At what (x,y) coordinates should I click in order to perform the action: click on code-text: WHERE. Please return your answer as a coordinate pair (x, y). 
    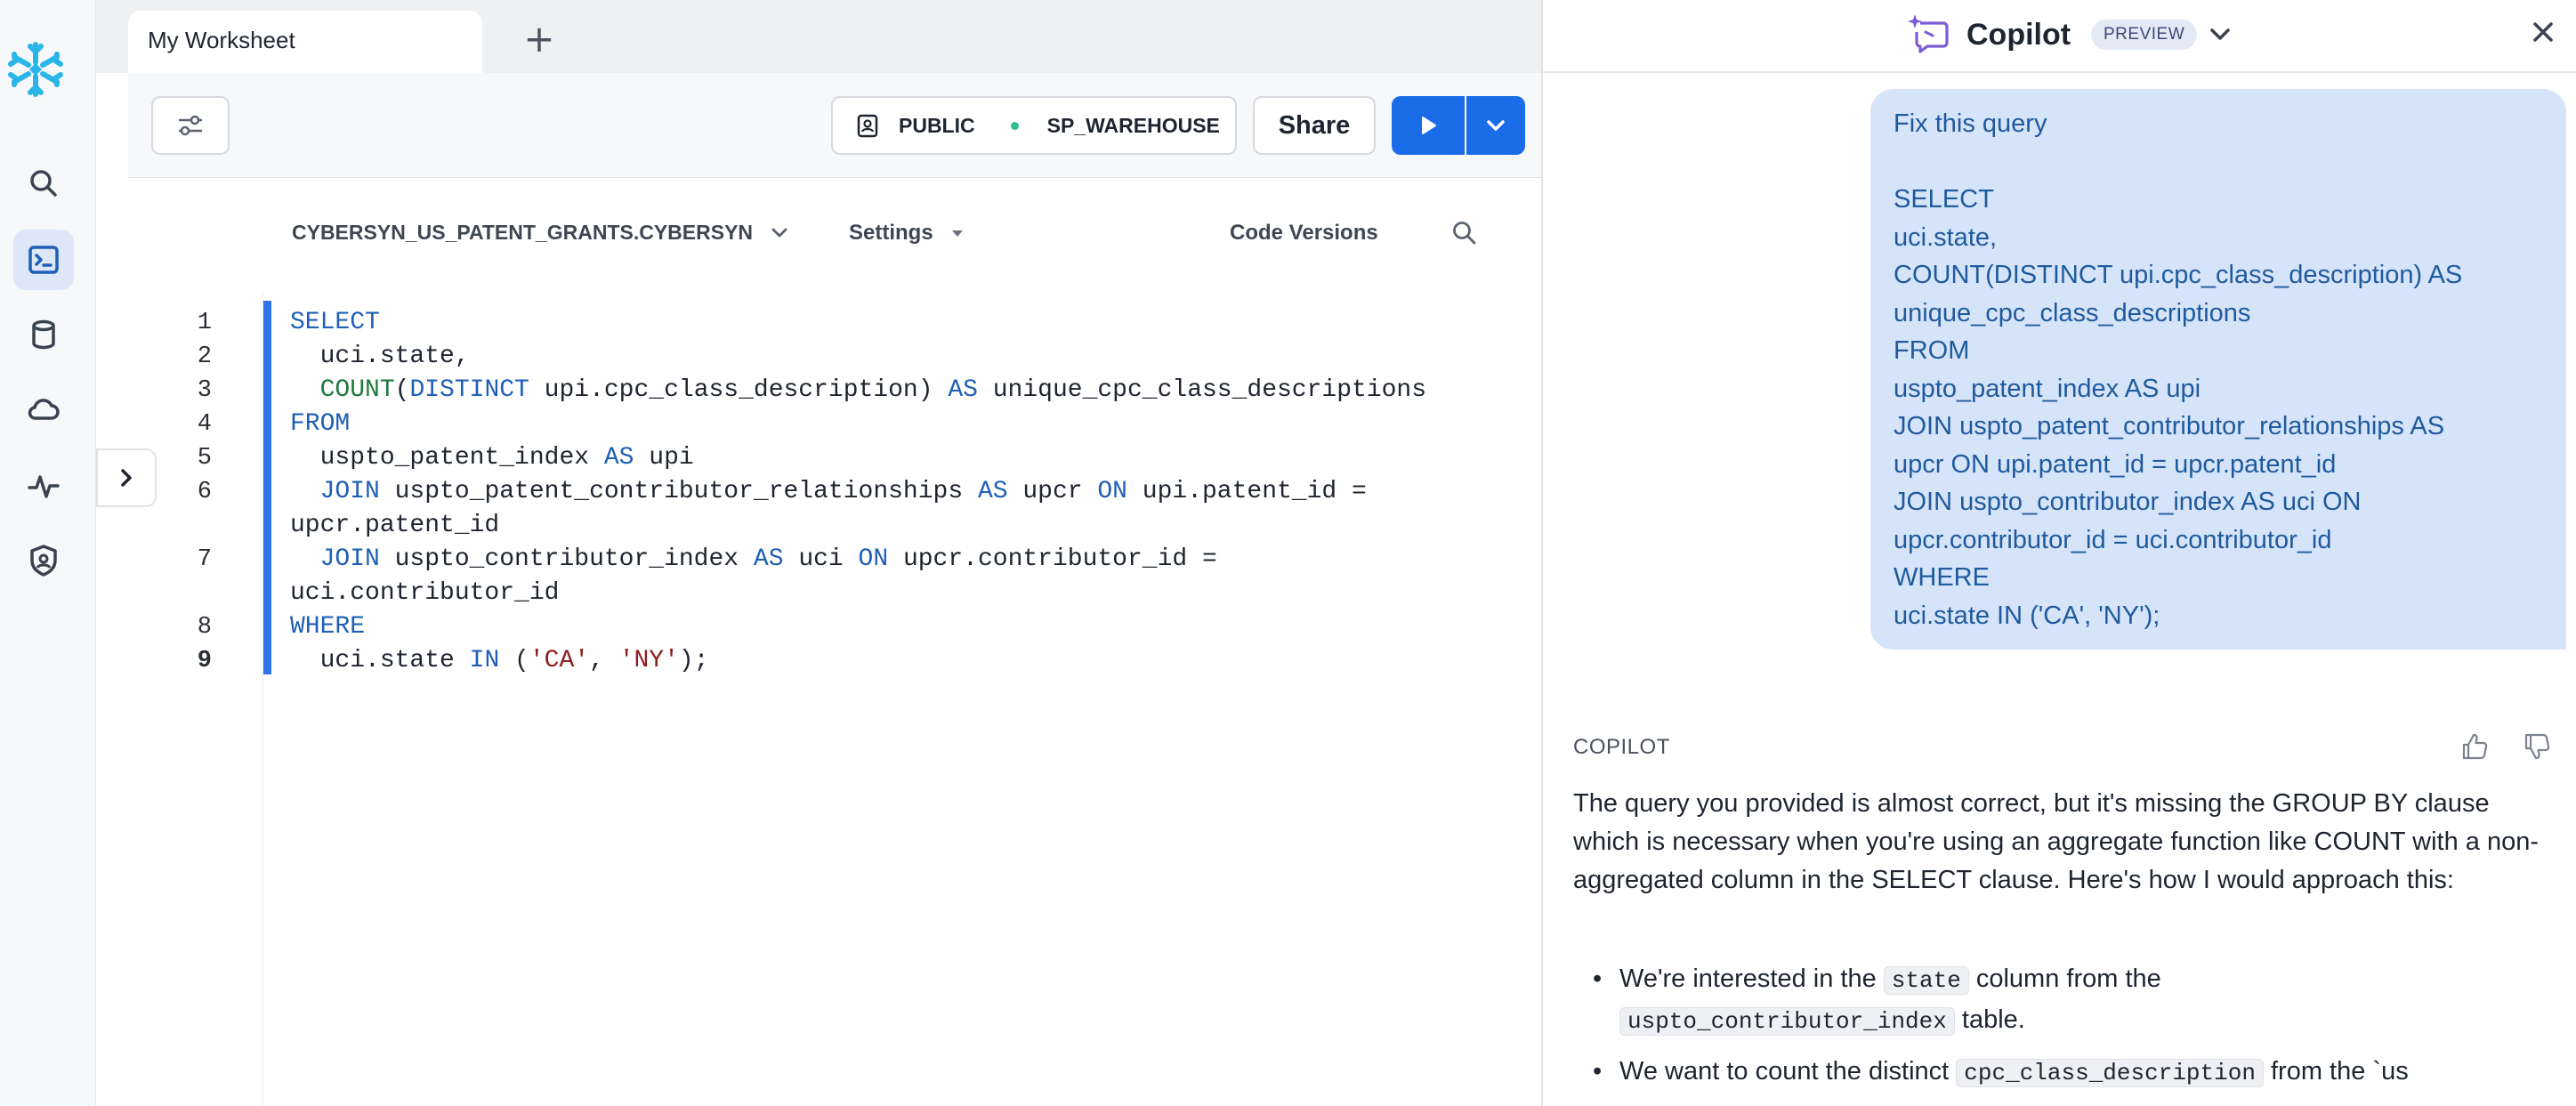
    Looking at the image, I should click on (327, 627).